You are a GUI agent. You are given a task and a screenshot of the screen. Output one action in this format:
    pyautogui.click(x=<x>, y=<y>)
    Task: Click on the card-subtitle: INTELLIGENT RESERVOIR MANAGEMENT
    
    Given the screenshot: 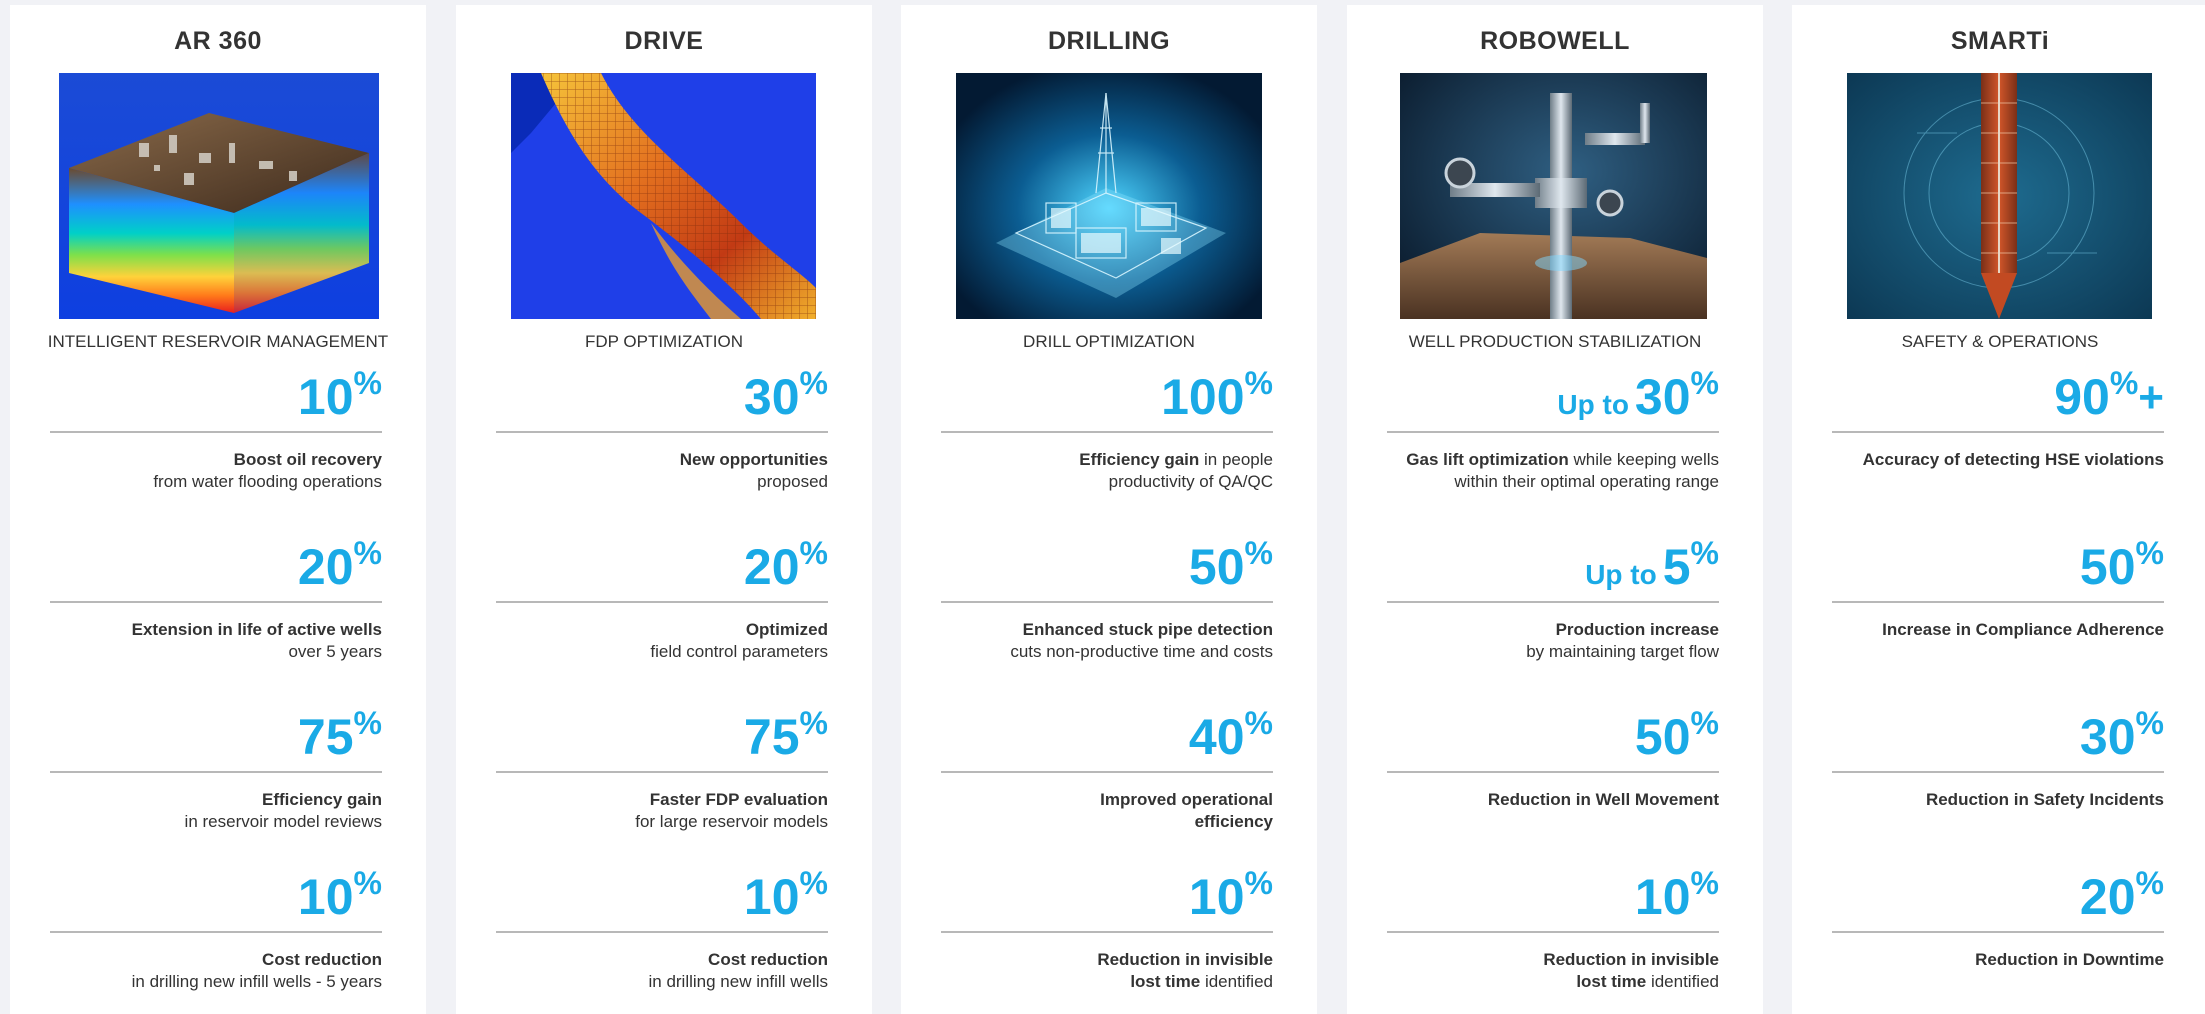 What is the action you would take?
    pyautogui.click(x=218, y=341)
    